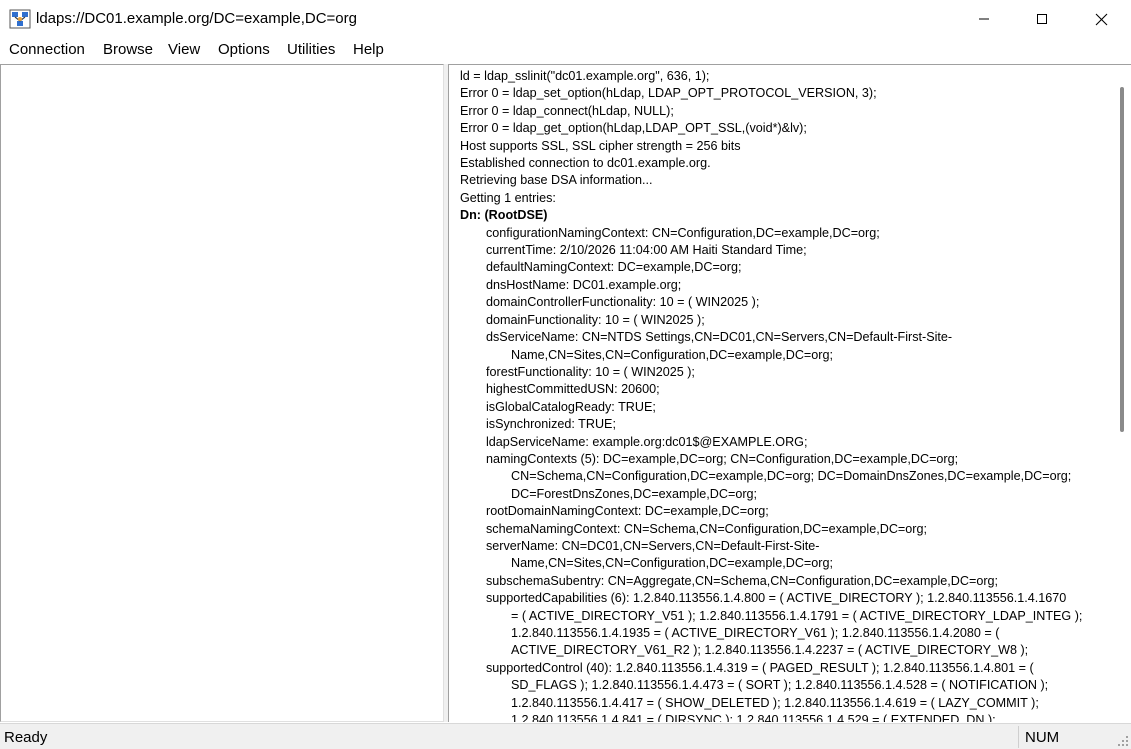 The width and height of the screenshot is (1131, 749). What do you see at coordinates (311, 49) in the screenshot?
I see `menu-utilities: Utilities` at bounding box center [311, 49].